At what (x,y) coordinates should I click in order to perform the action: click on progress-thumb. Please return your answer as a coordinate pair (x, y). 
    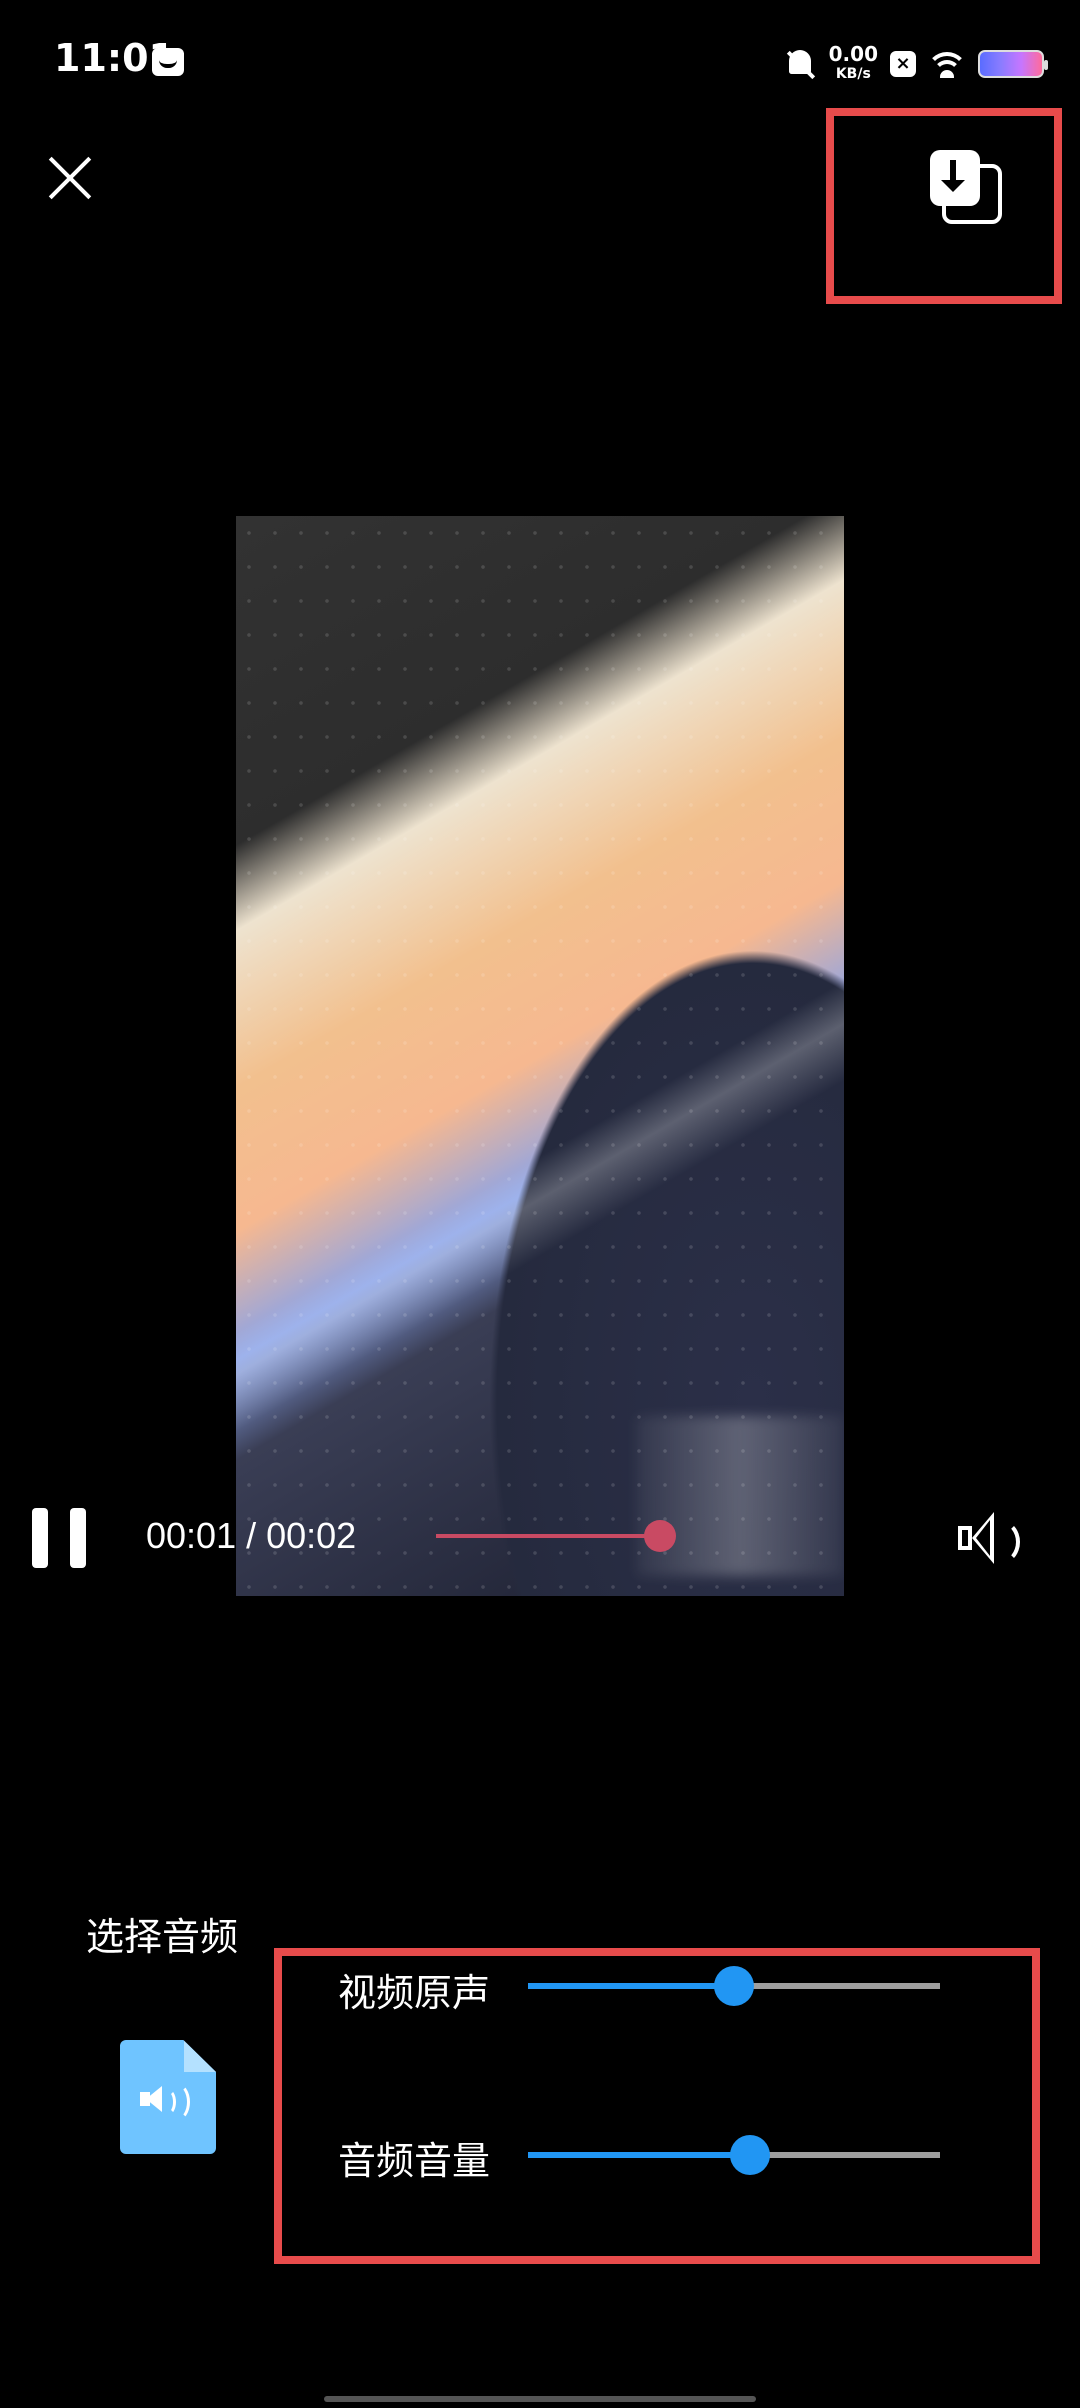
    Looking at the image, I should click on (660, 1536).